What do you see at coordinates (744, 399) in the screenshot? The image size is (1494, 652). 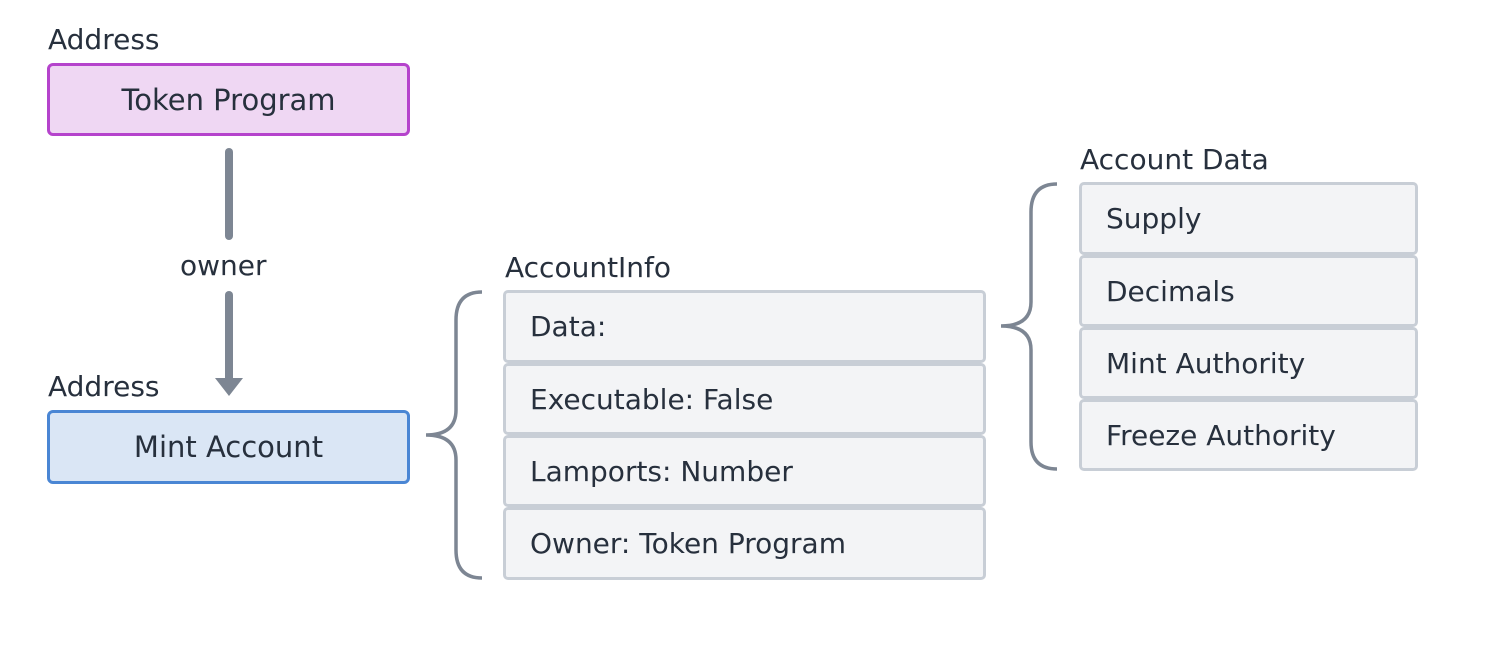 I see `account-info-field: Executable: False` at bounding box center [744, 399].